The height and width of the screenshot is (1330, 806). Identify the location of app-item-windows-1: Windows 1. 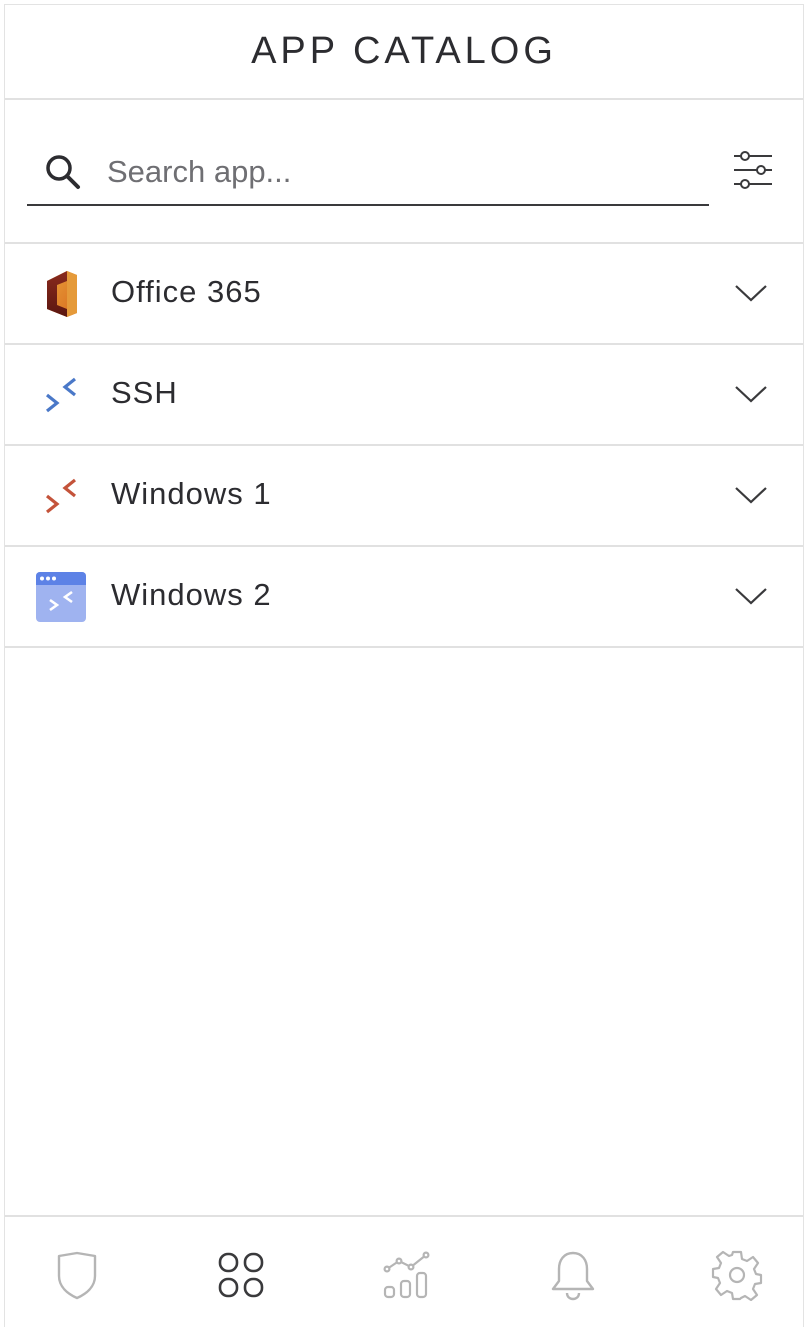
(404, 496).